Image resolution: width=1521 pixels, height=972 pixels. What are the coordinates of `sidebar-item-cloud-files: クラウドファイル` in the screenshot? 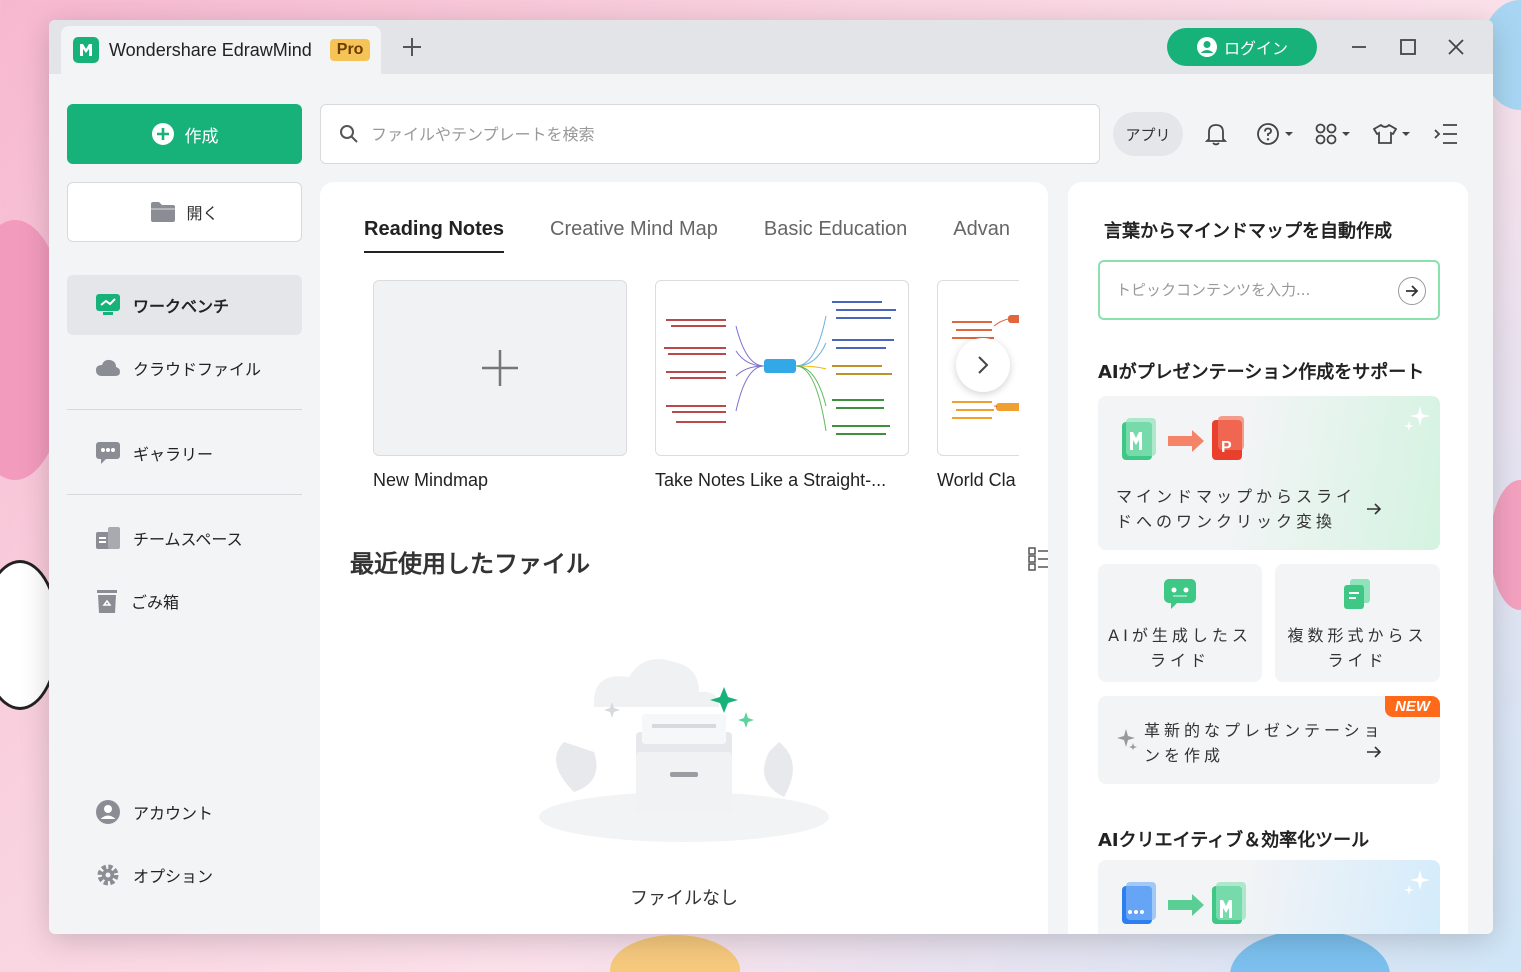 It's located at (184, 368).